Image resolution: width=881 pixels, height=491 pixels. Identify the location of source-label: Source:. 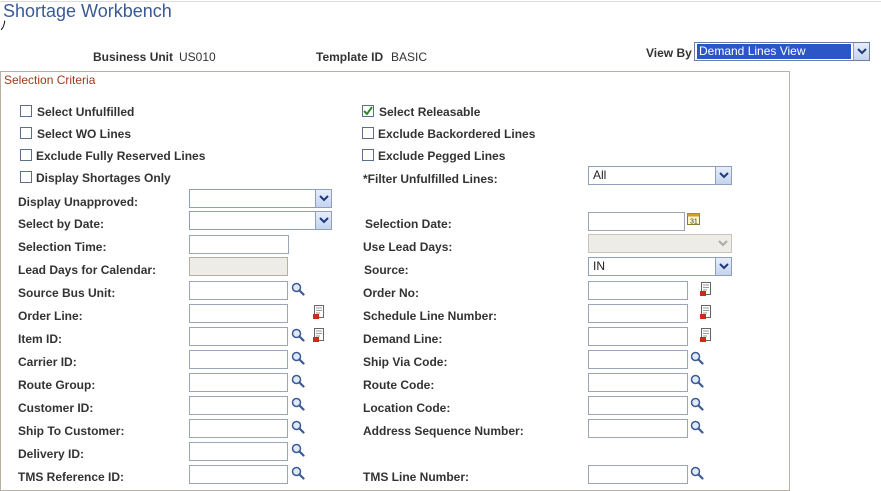
(386, 270).